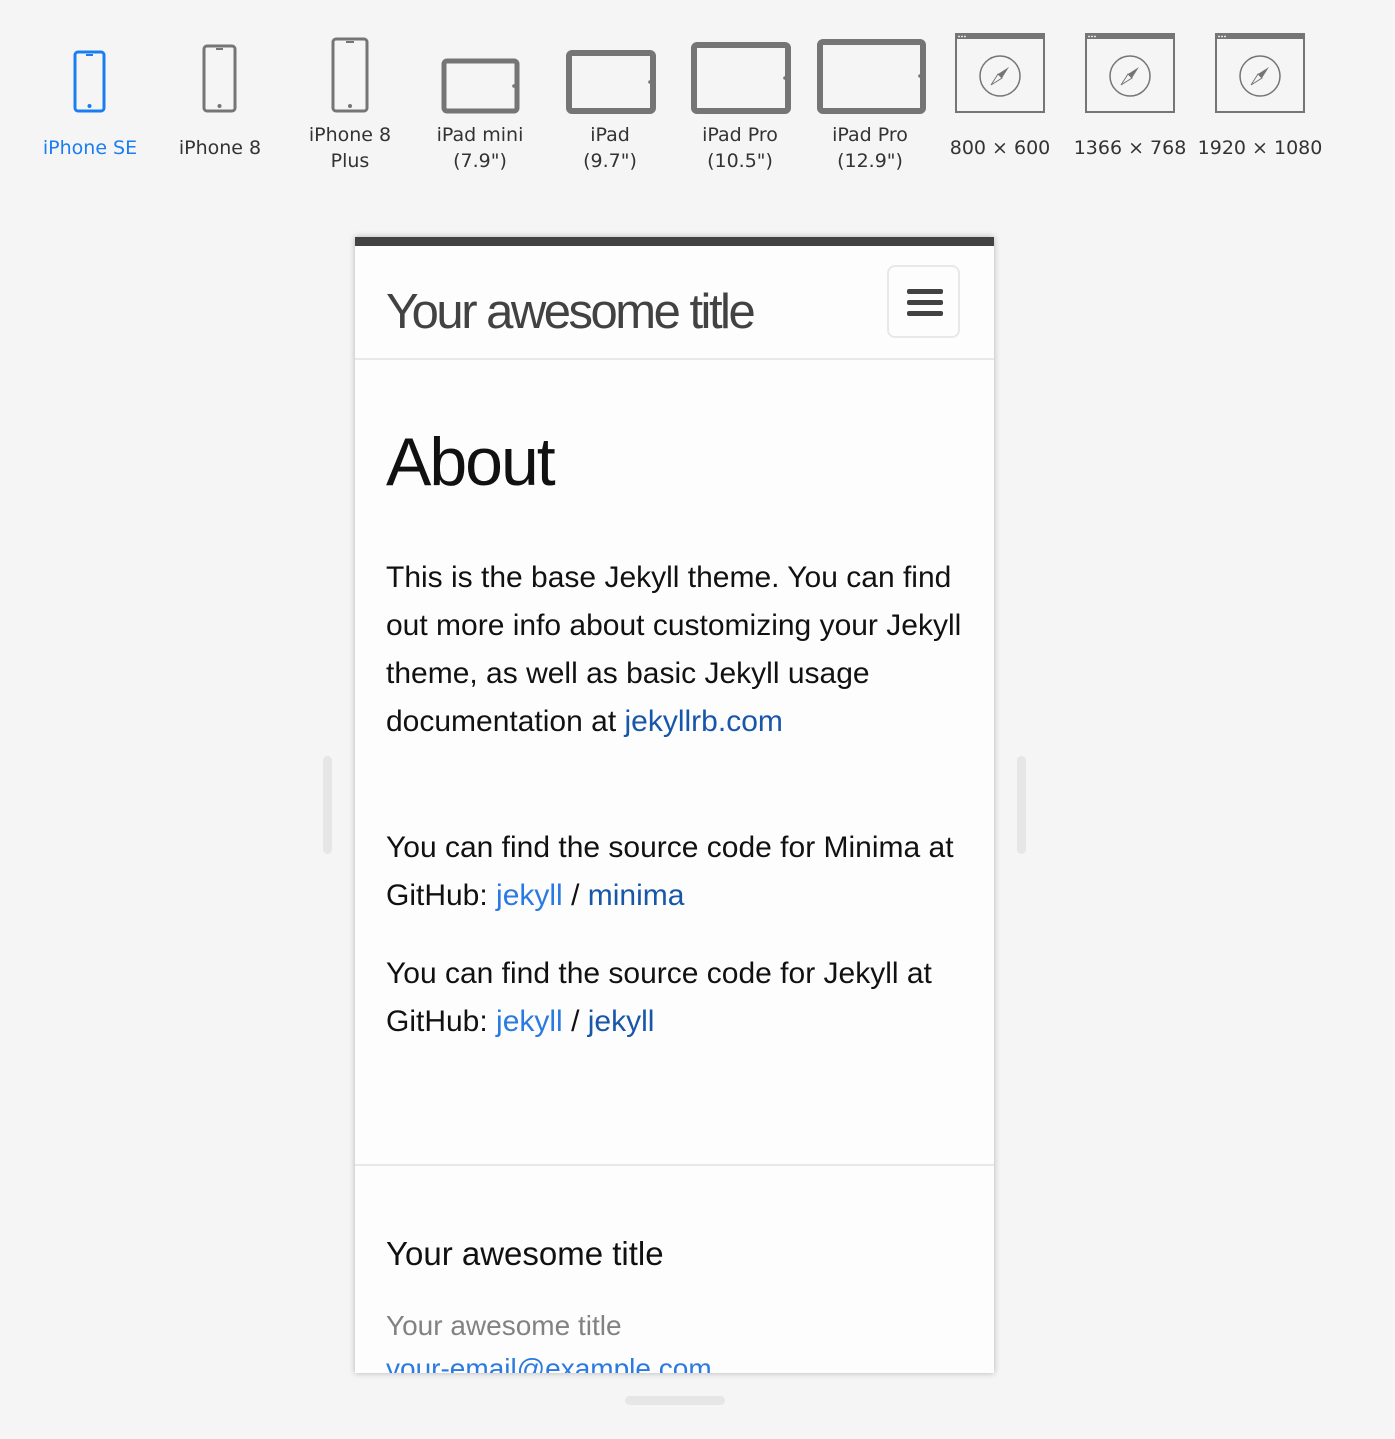  I want to click on resize-handle-bottom, so click(675, 1400).